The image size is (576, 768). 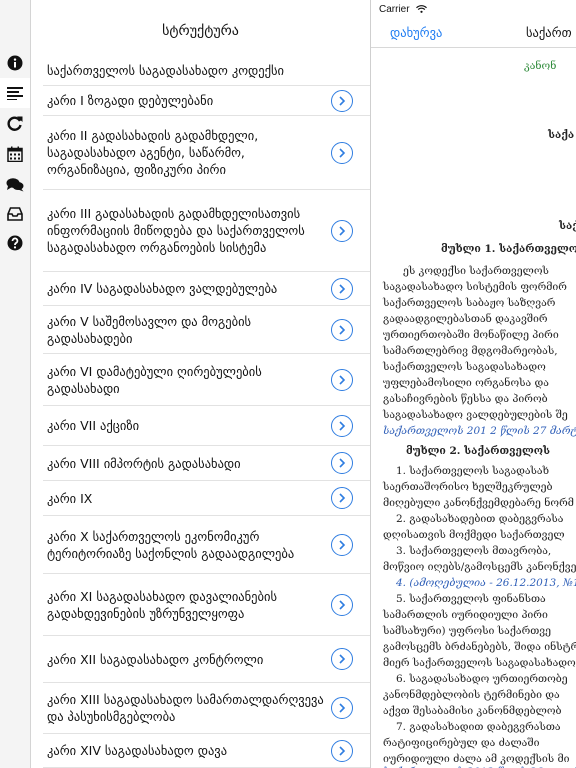 I want to click on document-text-line: ეს კოდექსი საქართველოს, so click(x=476, y=271).